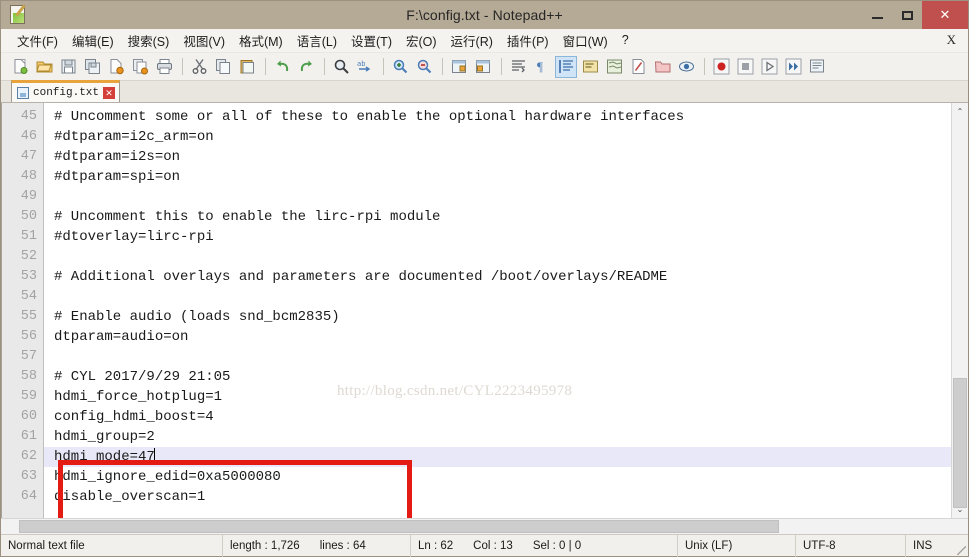  What do you see at coordinates (20, 15) in the screenshot?
I see `notepad-plus-plus-icon` at bounding box center [20, 15].